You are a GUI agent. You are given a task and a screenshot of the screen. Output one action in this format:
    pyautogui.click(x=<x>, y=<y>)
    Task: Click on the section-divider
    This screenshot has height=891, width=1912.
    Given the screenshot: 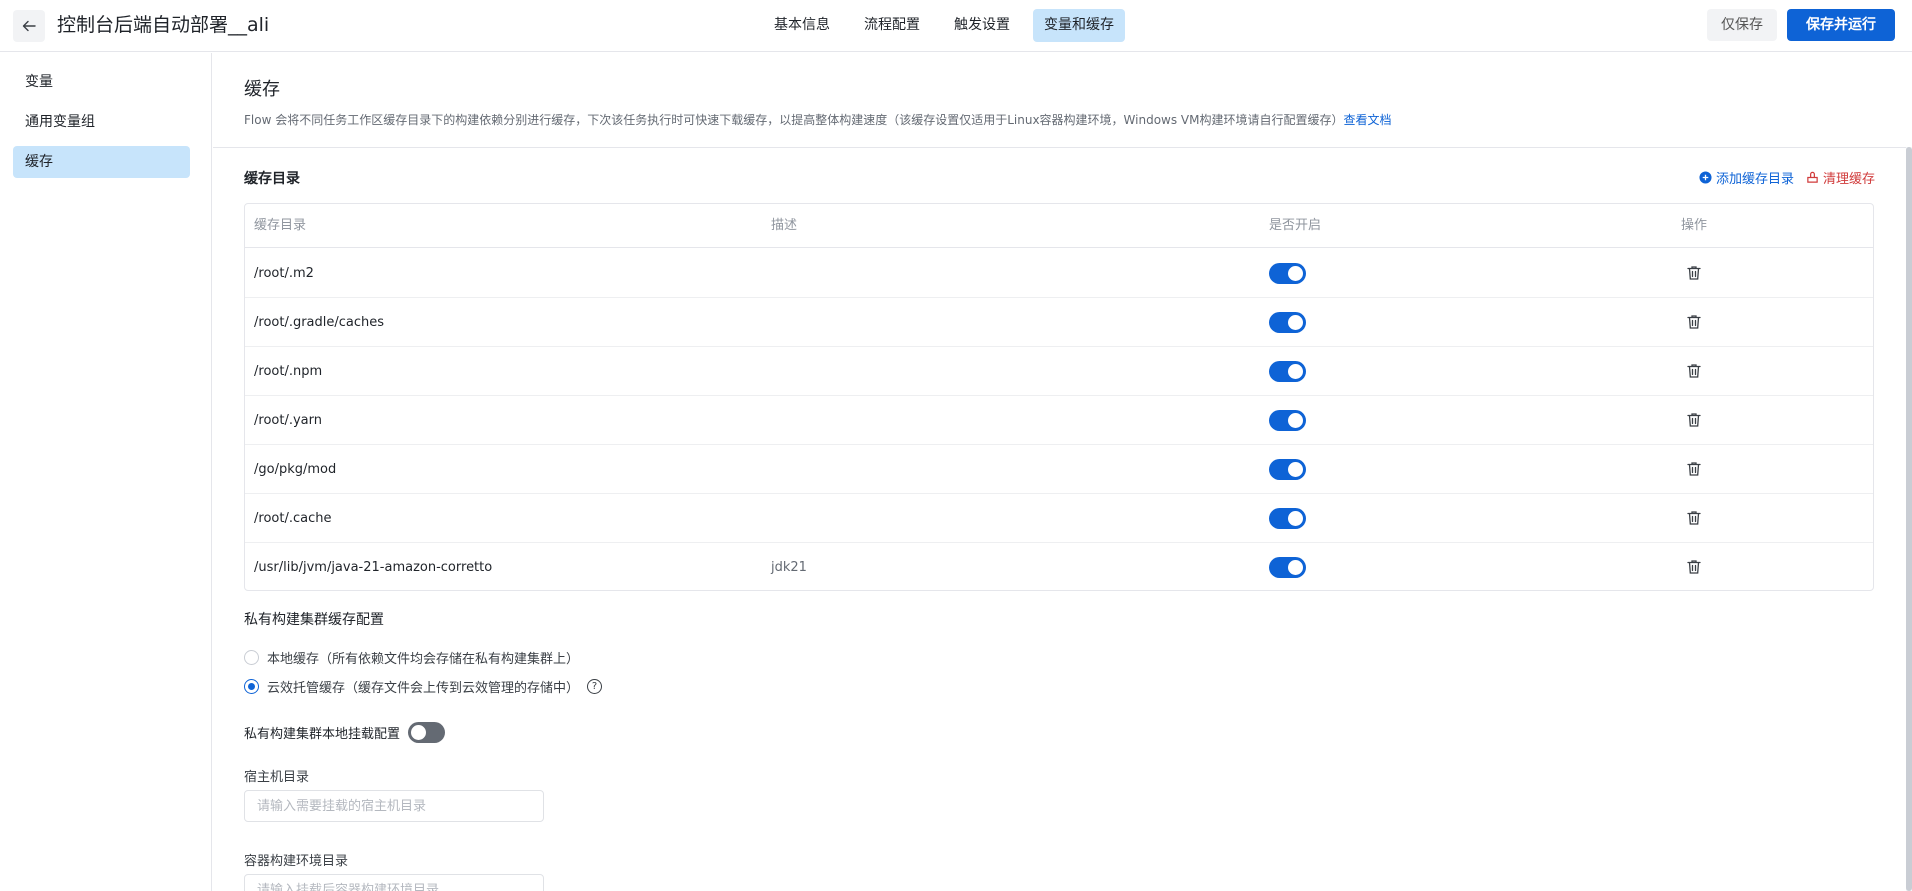 What is the action you would take?
    pyautogui.click(x=1062, y=147)
    